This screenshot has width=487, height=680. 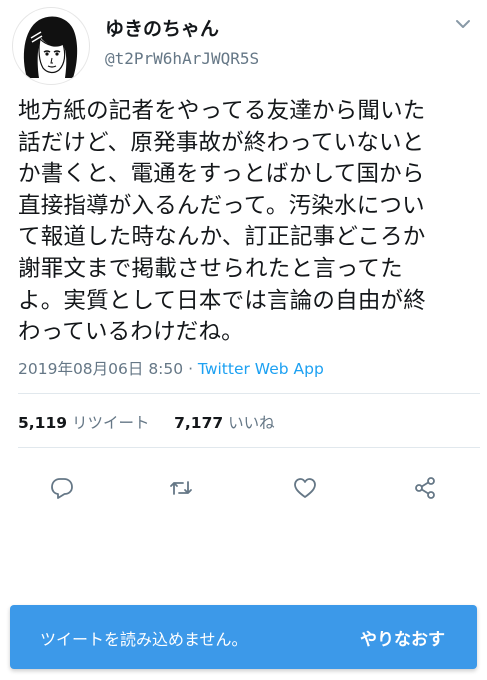 What do you see at coordinates (110, 423) in the screenshot?
I see `retweets-label: リツイート` at bounding box center [110, 423].